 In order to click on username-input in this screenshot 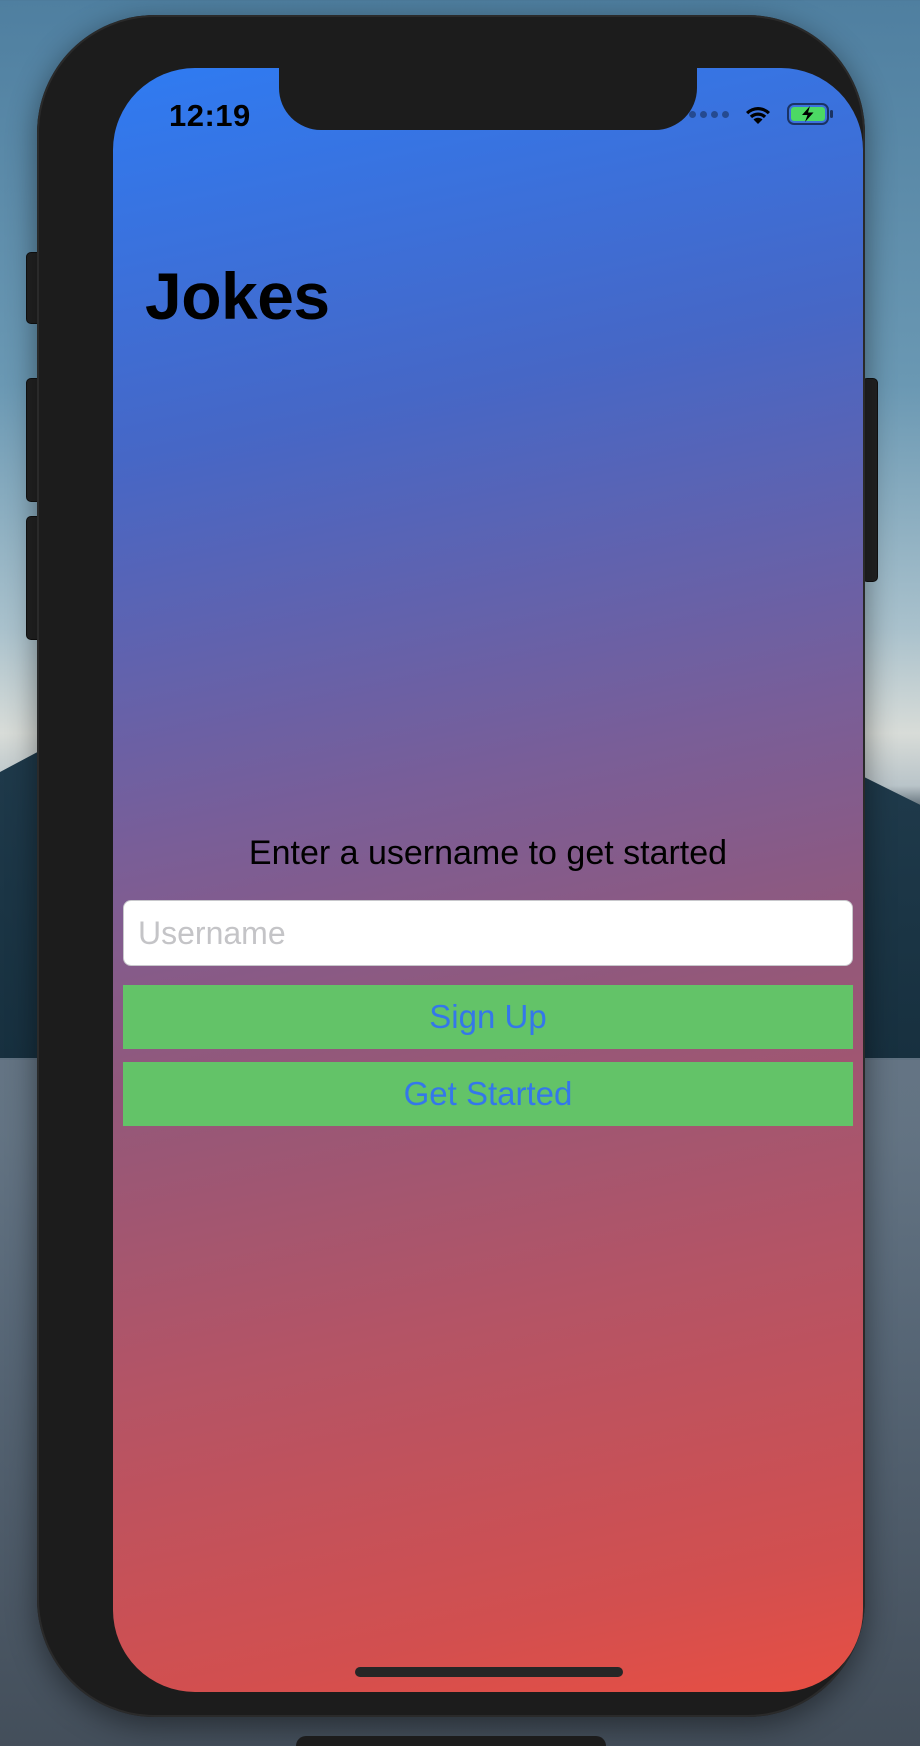, I will do `click(488, 933)`.